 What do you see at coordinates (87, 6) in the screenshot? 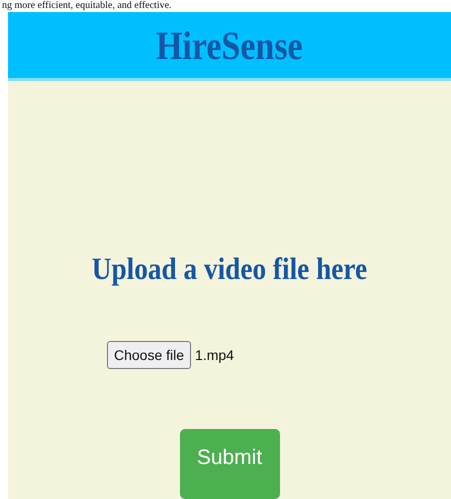
I see `cut-off-text: ng more efficient, equitable, and effective.` at bounding box center [87, 6].